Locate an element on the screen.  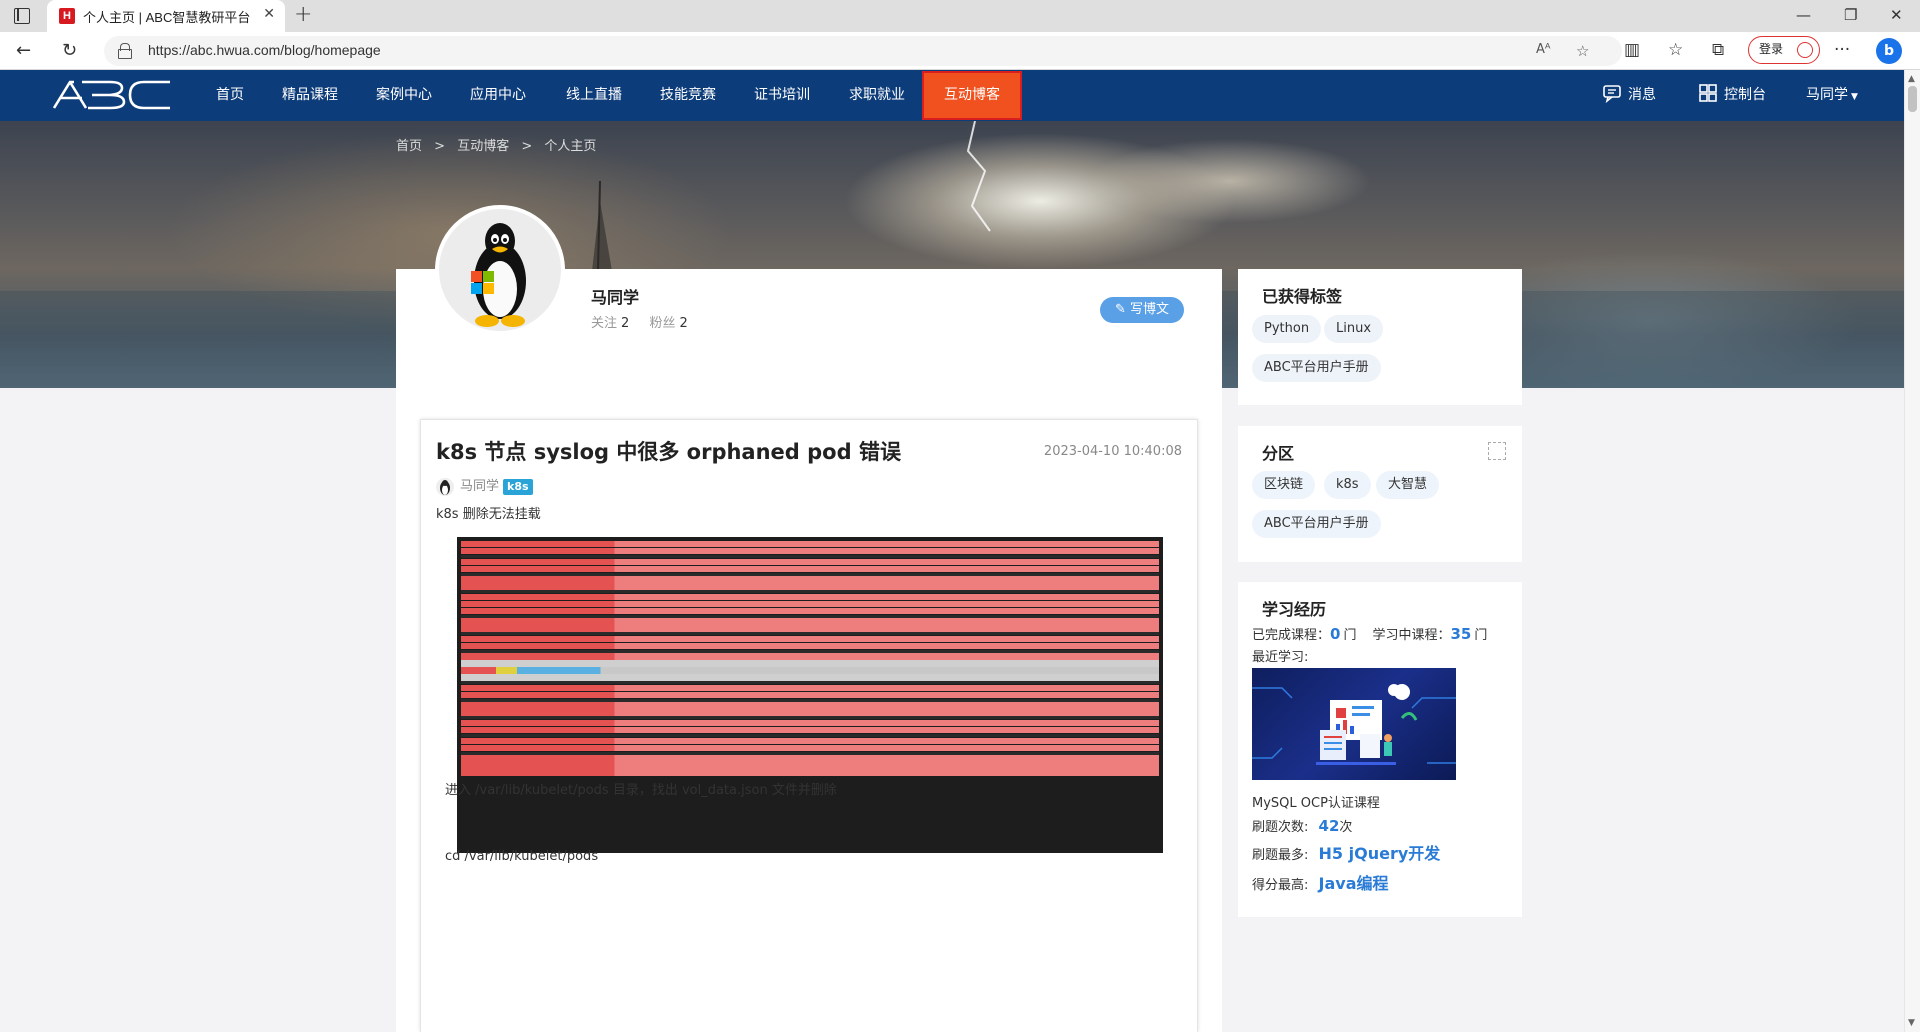
recent-label: 最近学习: is located at coordinates (1280, 657).